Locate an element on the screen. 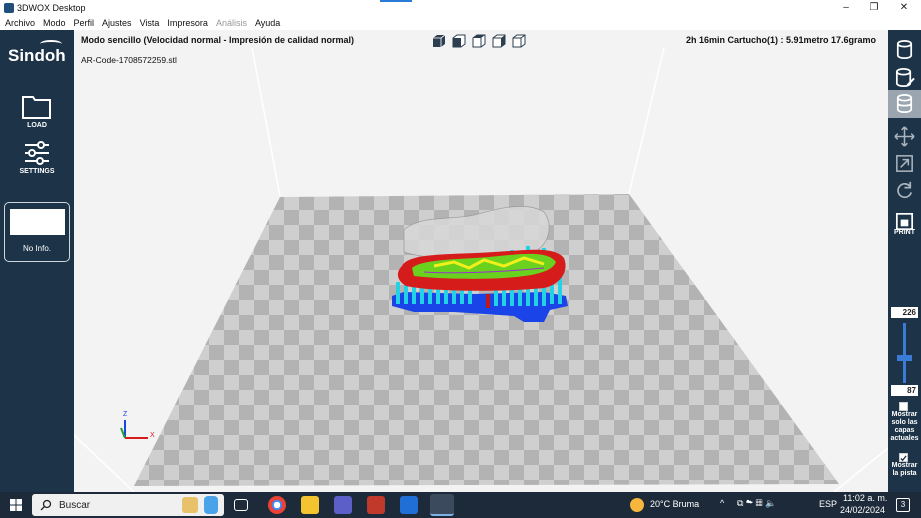  layers-stack-icon is located at coordinates (904, 103).